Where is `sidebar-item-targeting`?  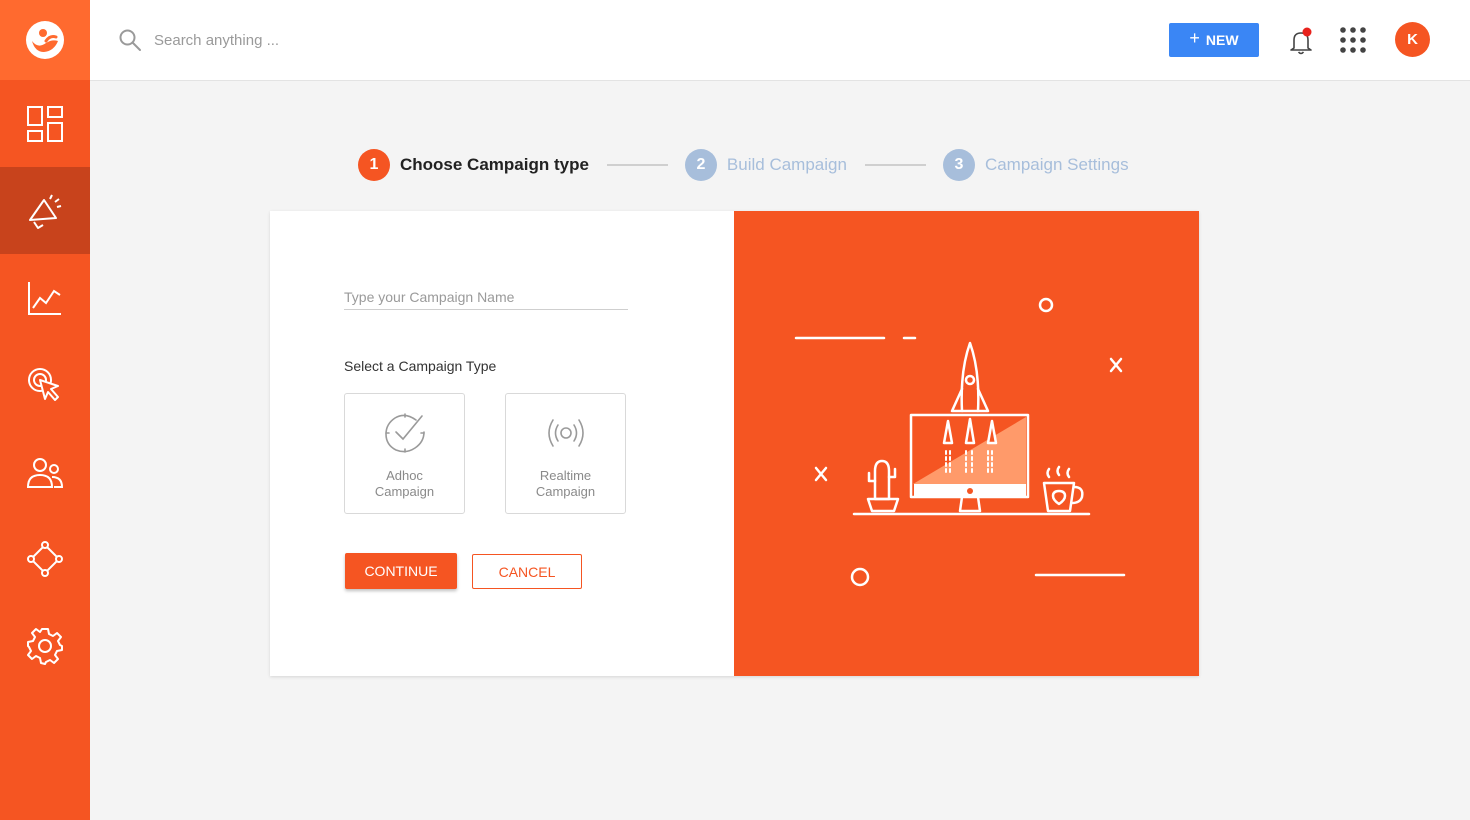 sidebar-item-targeting is located at coordinates (45, 384).